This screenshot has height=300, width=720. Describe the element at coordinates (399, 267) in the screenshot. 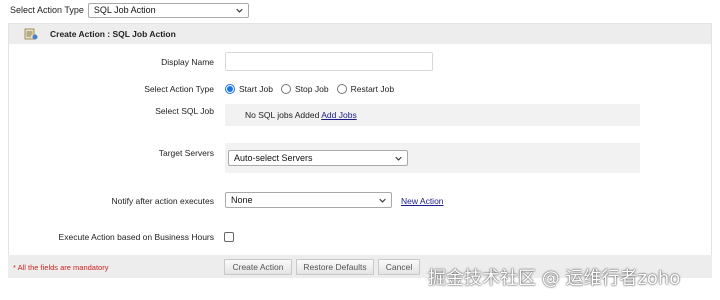

I see `cancel-button: Cancel` at that location.